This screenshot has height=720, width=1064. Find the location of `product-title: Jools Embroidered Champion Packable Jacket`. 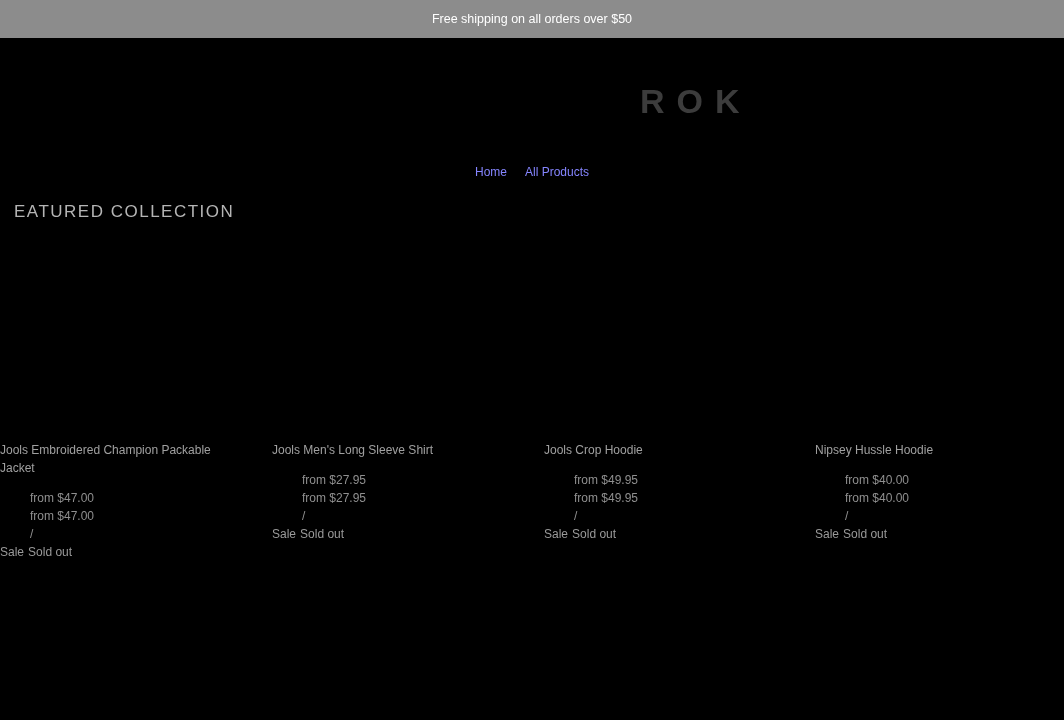

product-title: Jools Embroidered Champion Packable Jacket is located at coordinates (121, 459).